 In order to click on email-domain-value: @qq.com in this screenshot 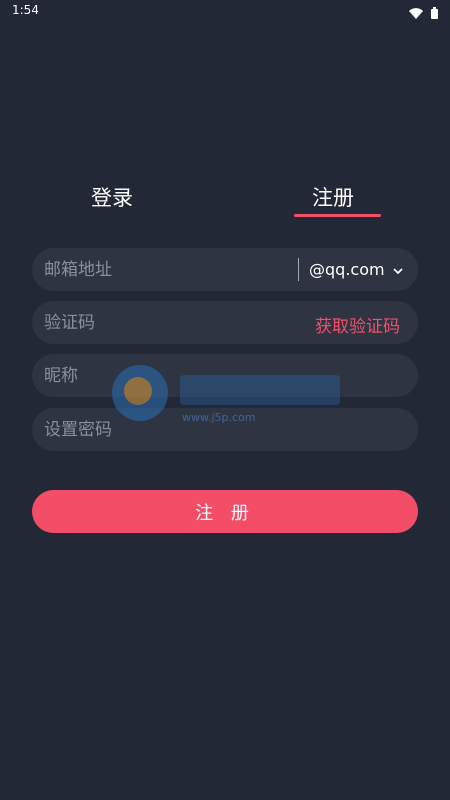, I will do `click(347, 269)`.